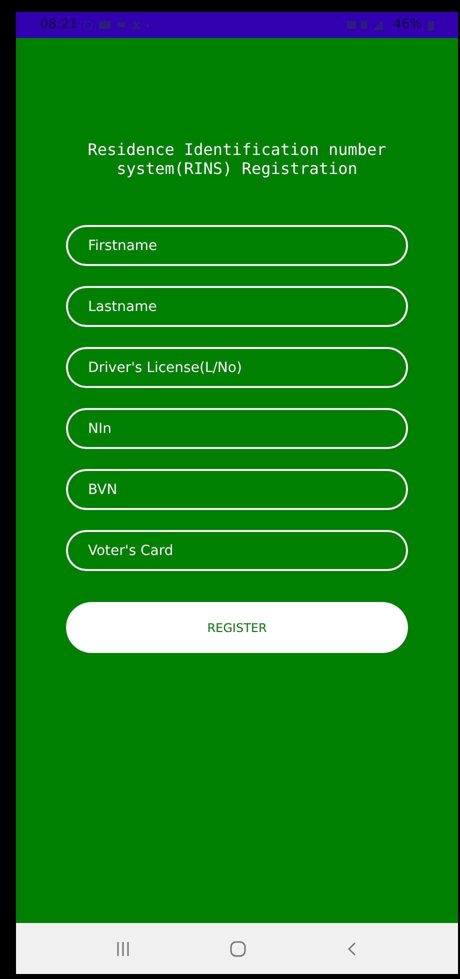 The height and width of the screenshot is (979, 460). Describe the element at coordinates (407, 25) in the screenshot. I see `battery-percentage: 46%` at that location.